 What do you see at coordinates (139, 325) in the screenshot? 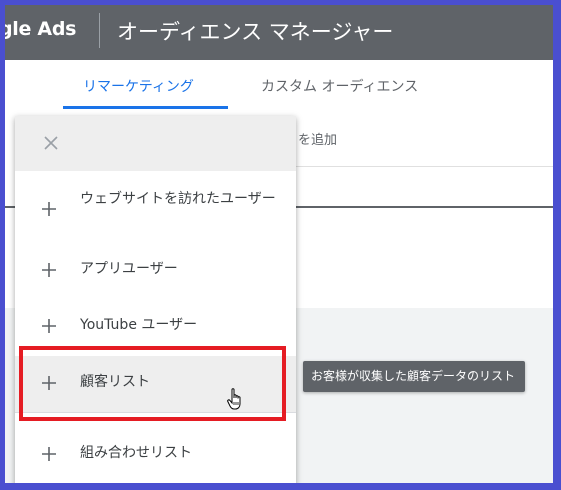
I see `menu-item-label: YouTube ユーザー` at bounding box center [139, 325].